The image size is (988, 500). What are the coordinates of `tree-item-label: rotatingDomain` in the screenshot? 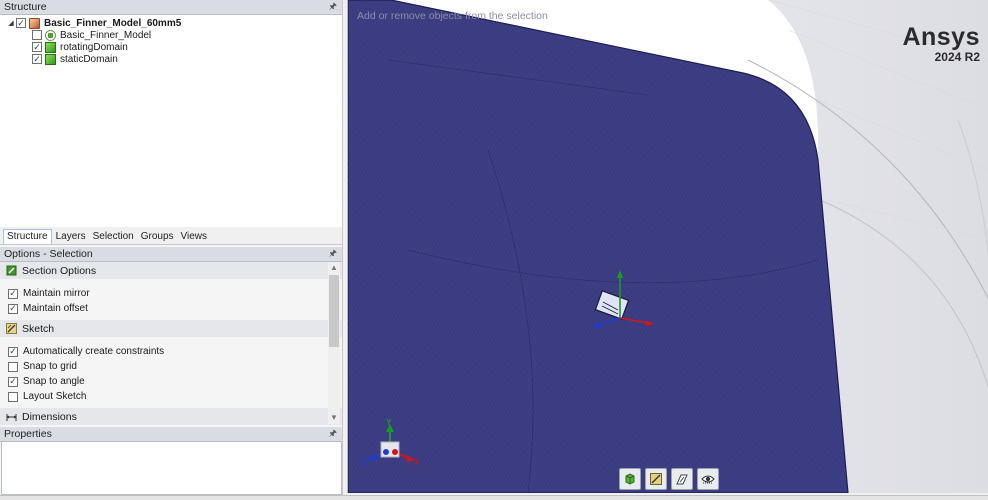 It's located at (94, 47).